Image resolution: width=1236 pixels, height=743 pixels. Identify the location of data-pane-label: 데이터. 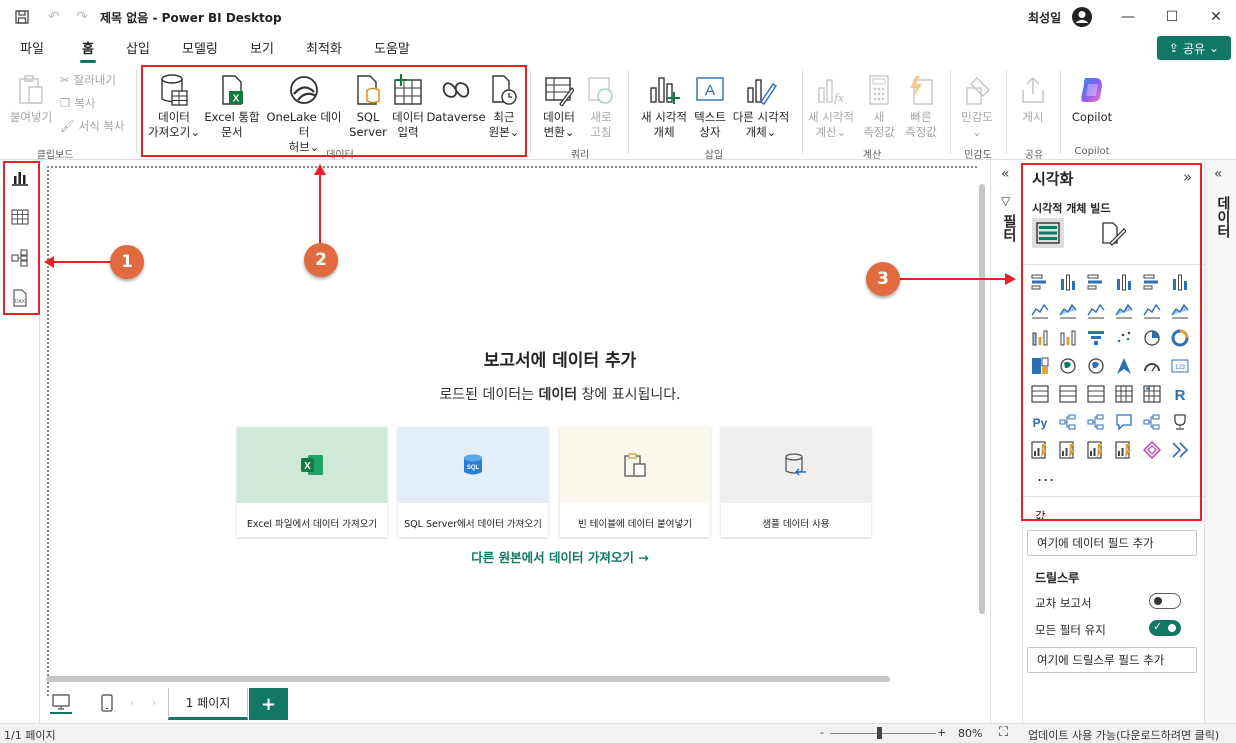
(1223, 217).